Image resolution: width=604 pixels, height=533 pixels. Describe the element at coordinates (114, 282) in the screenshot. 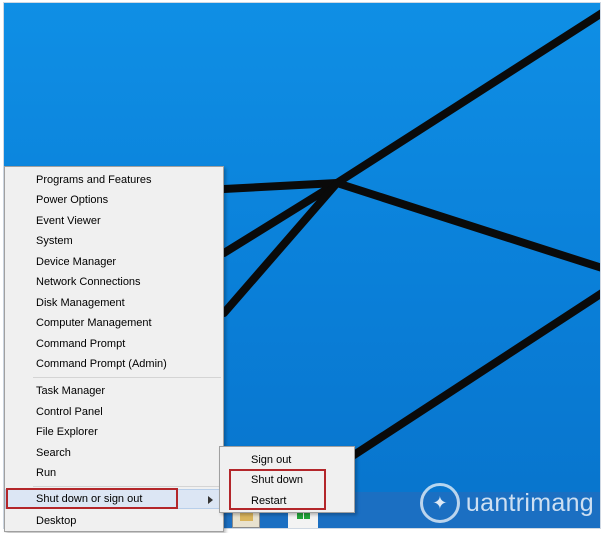

I see `menu-item-network-connections: Network Connections` at that location.